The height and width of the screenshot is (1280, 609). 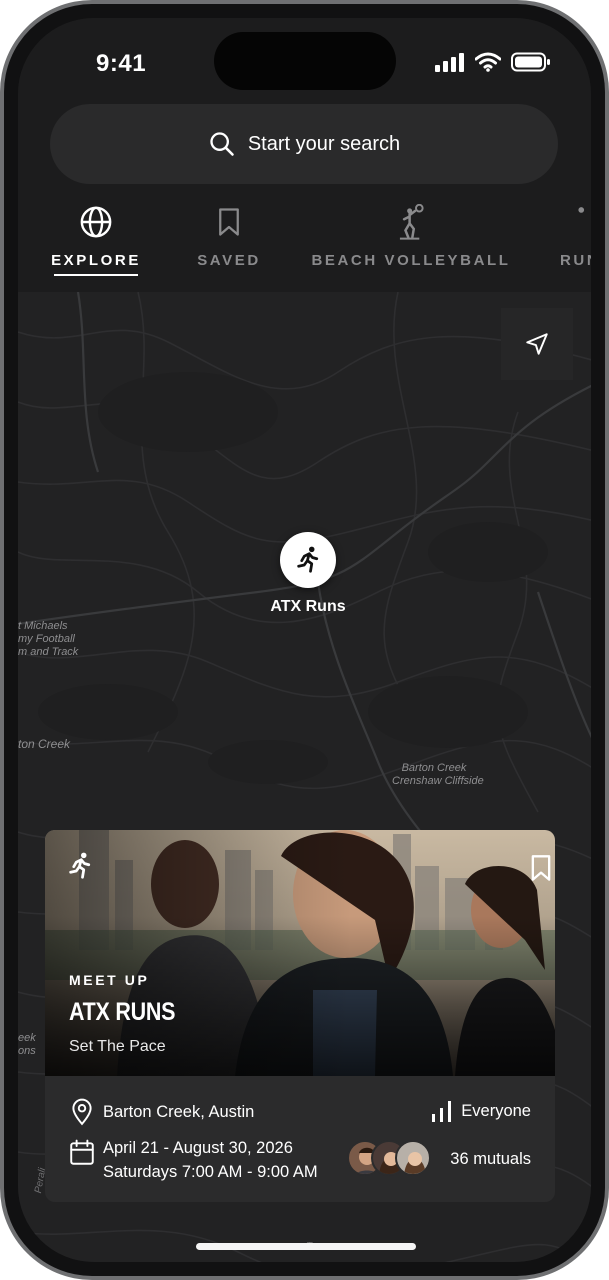 I want to click on active-tab-indicator, so click(x=96, y=275).